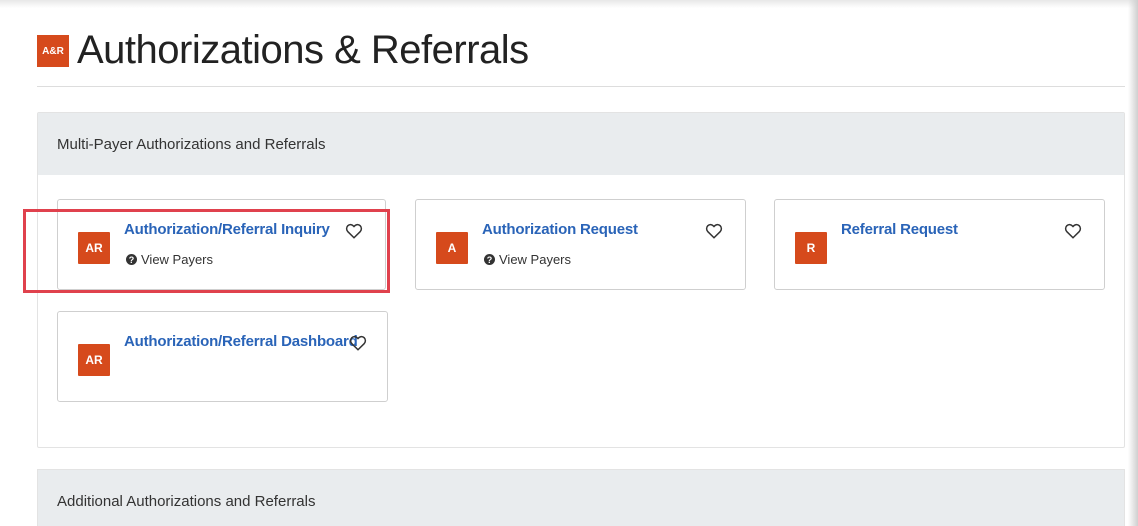 This screenshot has width=1138, height=526. What do you see at coordinates (811, 248) in the screenshot?
I see `tile-badge: R` at bounding box center [811, 248].